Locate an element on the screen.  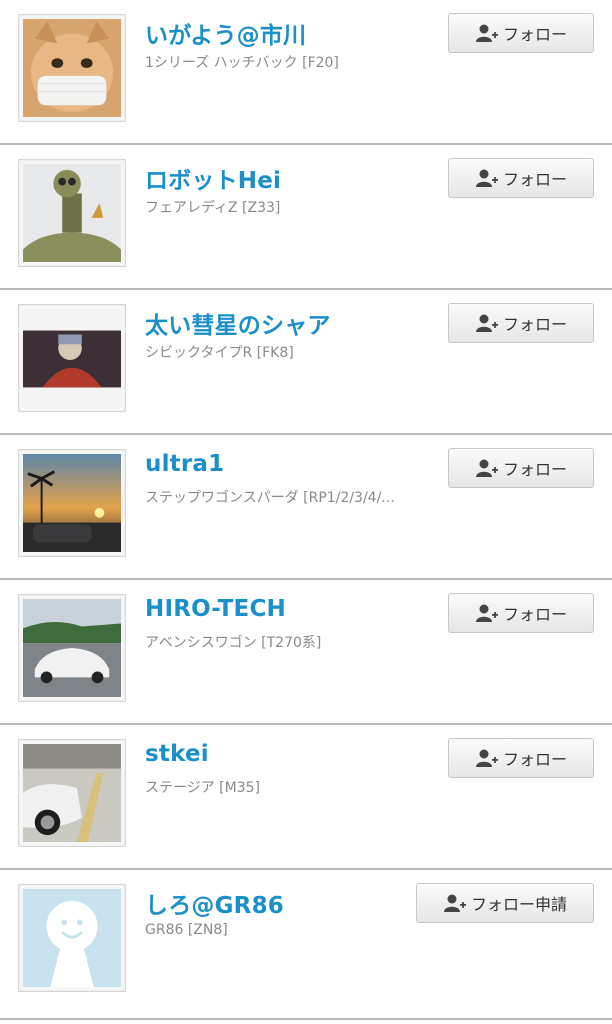
user-car: フェアレディZ [Z33] is located at coordinates (213, 208).